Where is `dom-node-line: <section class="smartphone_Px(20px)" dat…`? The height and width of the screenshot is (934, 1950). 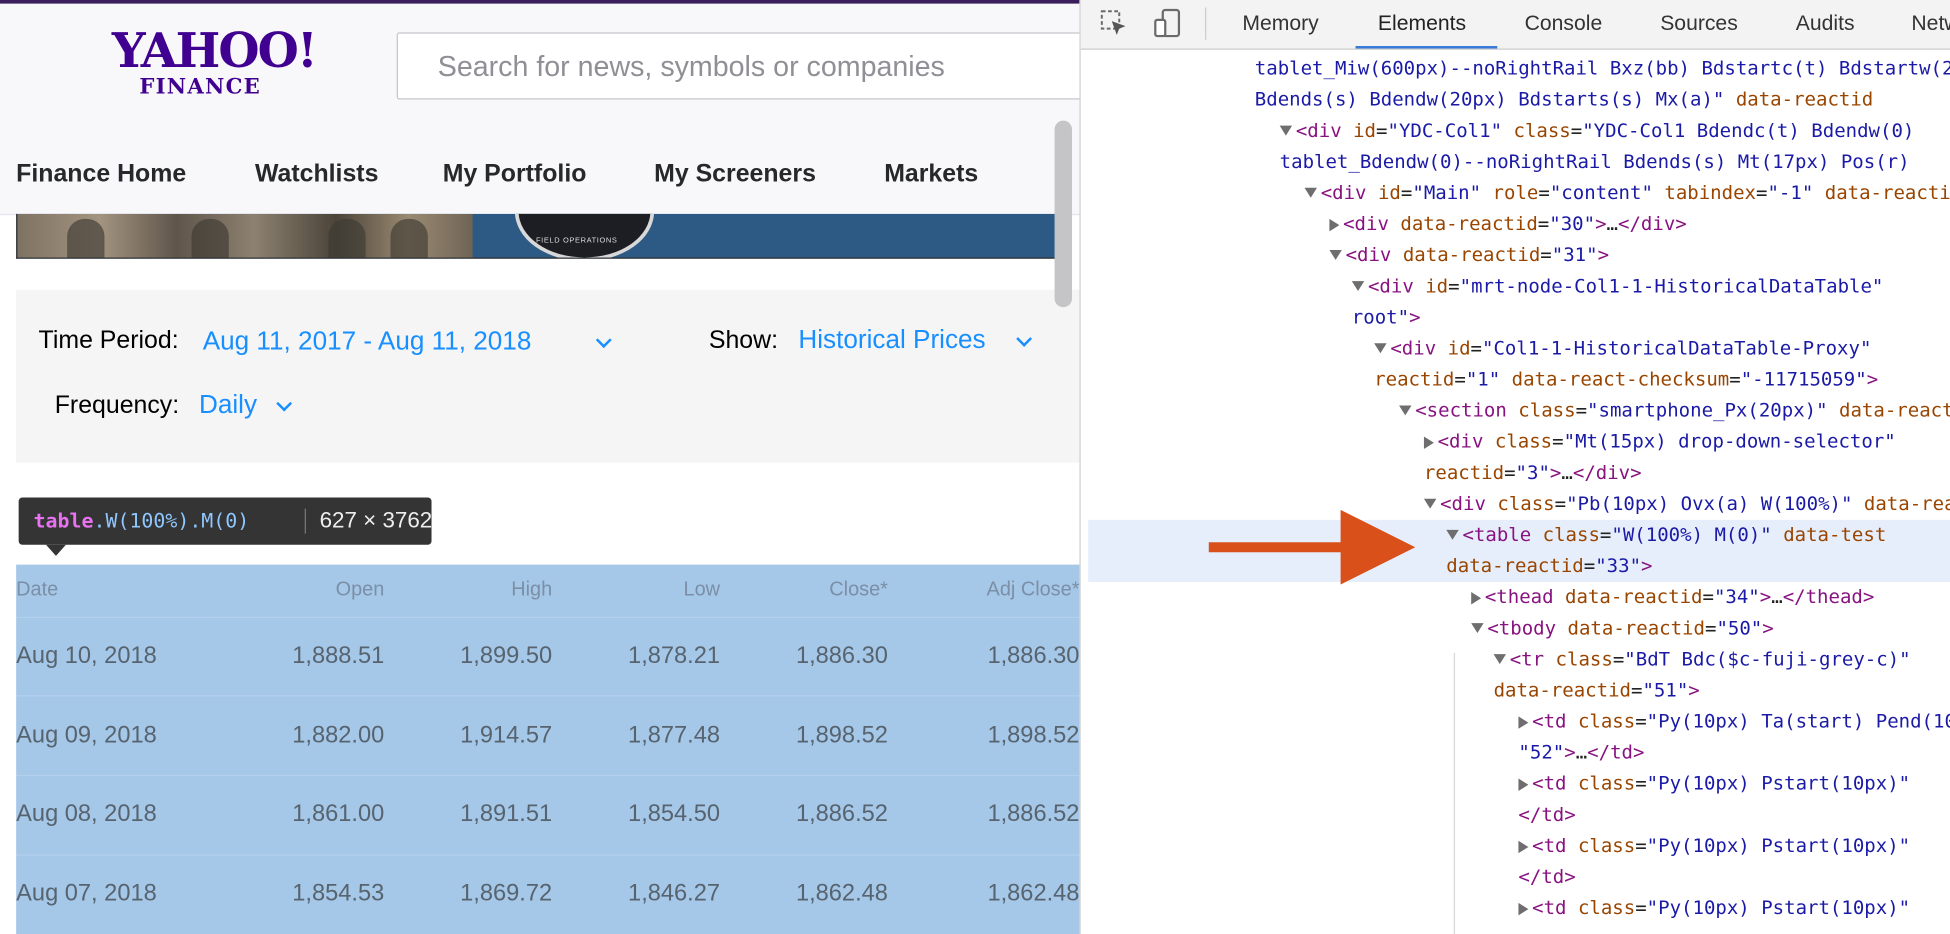
dom-node-line: <section class="smartphone_Px(20px)" dat… is located at coordinates (1515, 410).